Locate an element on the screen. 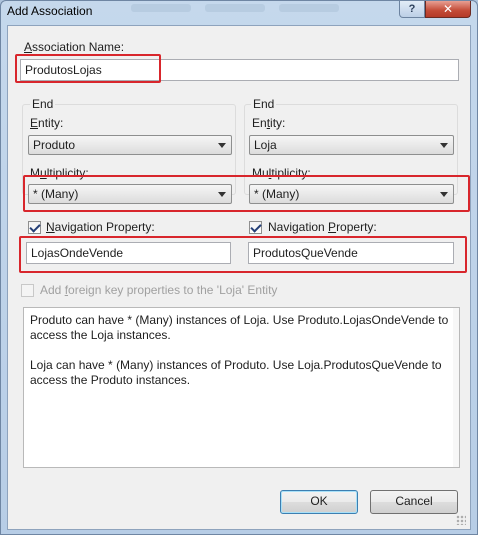 The height and width of the screenshot is (535, 478). end1-group-label: End is located at coordinates (43, 104).